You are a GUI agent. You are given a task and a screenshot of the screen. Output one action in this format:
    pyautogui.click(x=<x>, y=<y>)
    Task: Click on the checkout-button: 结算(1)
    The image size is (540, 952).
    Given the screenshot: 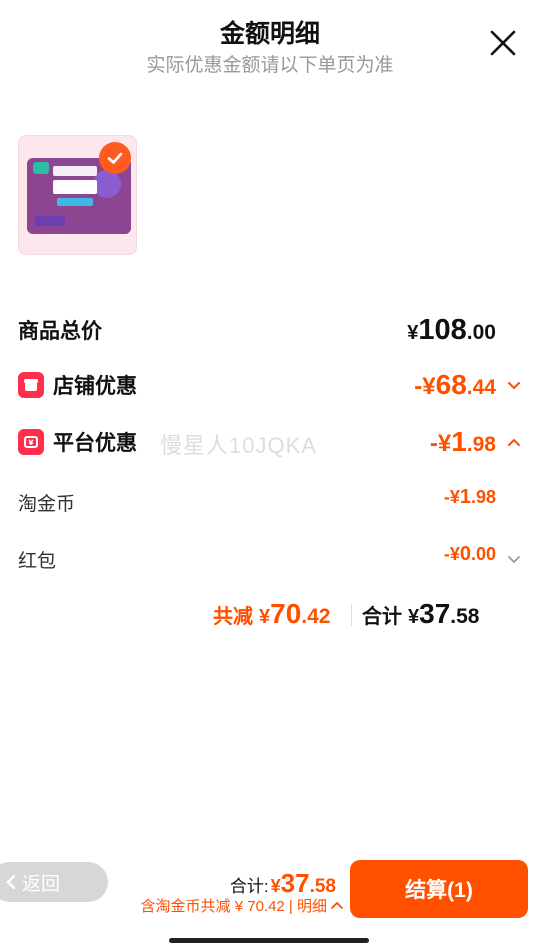 What is the action you would take?
    pyautogui.click(x=439, y=889)
    